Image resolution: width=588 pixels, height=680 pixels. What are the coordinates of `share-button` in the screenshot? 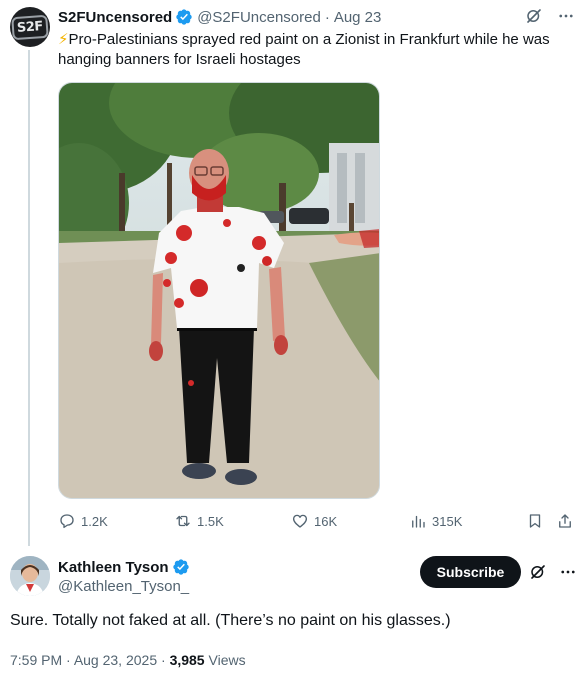 It's located at (565, 521).